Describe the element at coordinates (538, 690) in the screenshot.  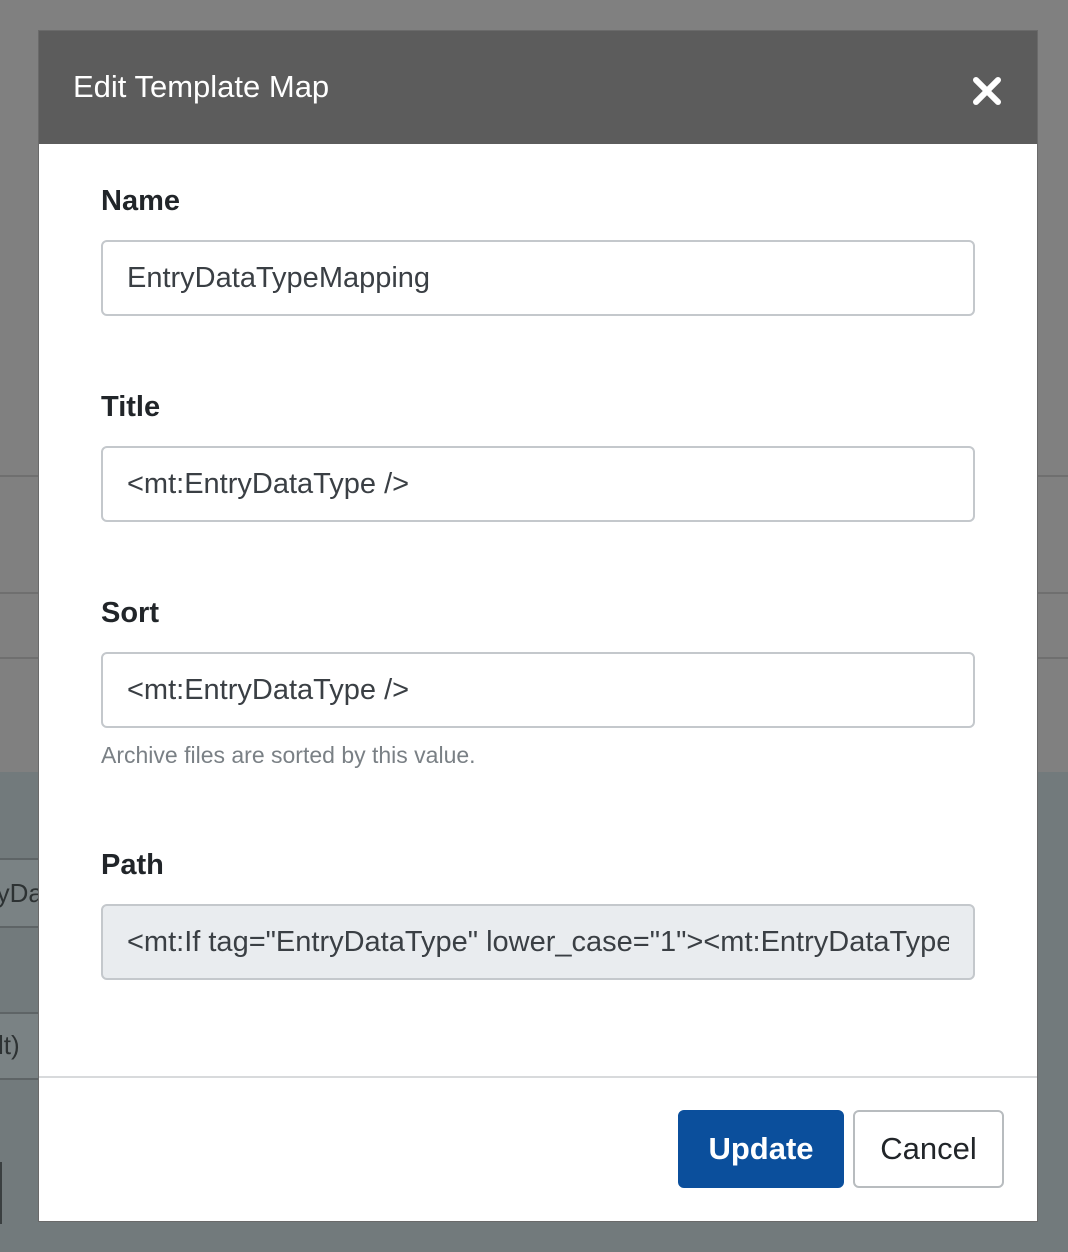
I see `sort-input` at that location.